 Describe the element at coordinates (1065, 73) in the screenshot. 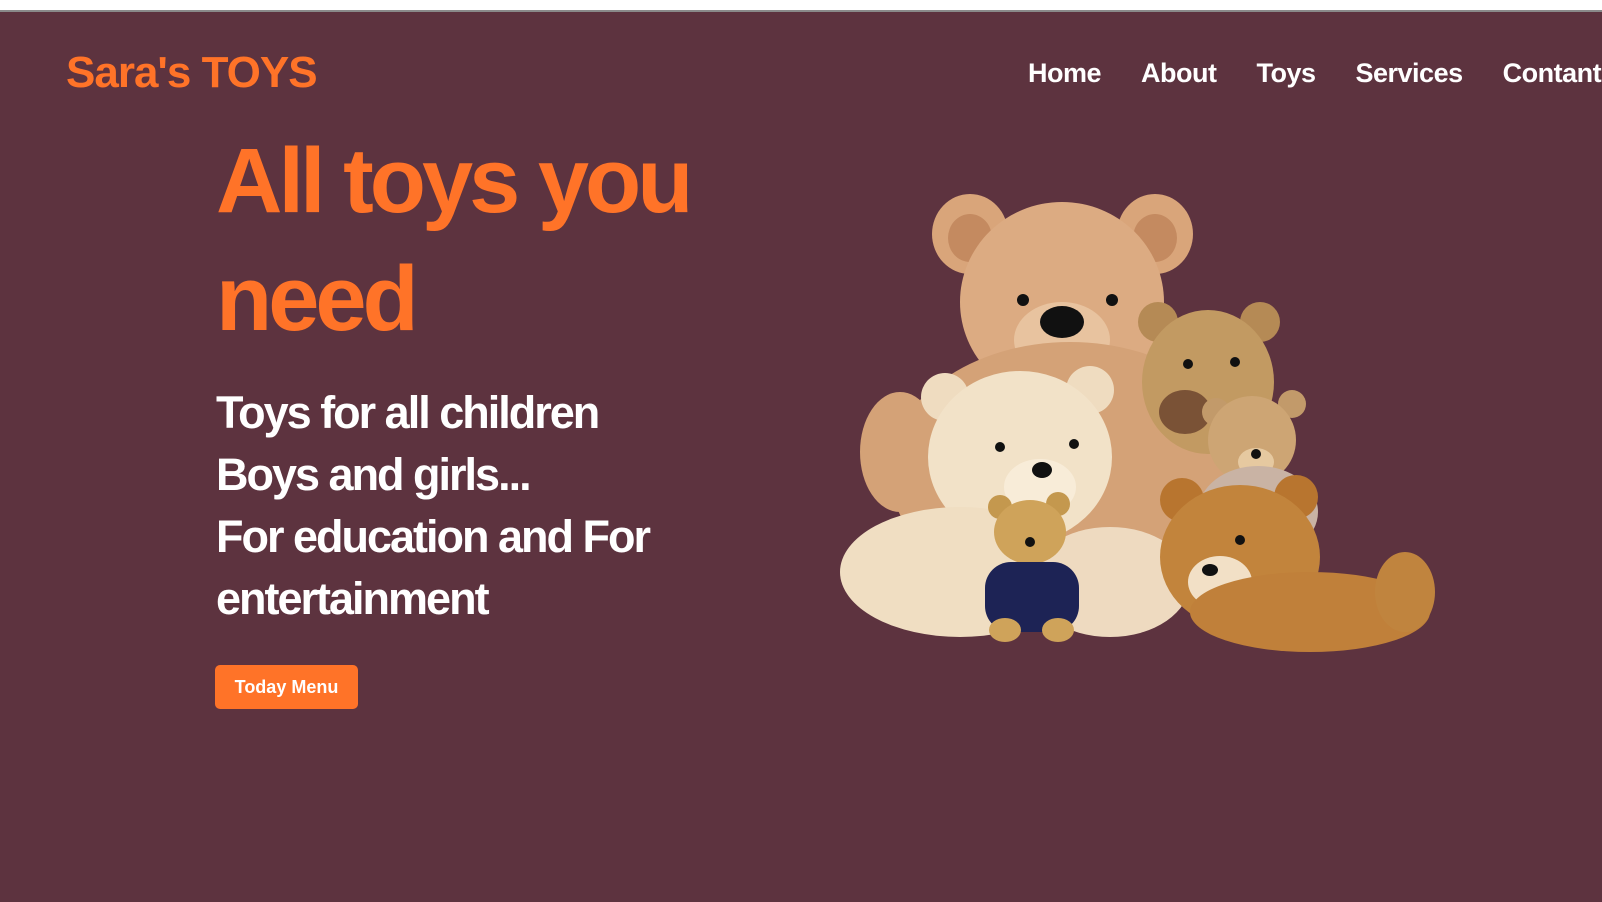

I see `nav-link-home: Home` at that location.